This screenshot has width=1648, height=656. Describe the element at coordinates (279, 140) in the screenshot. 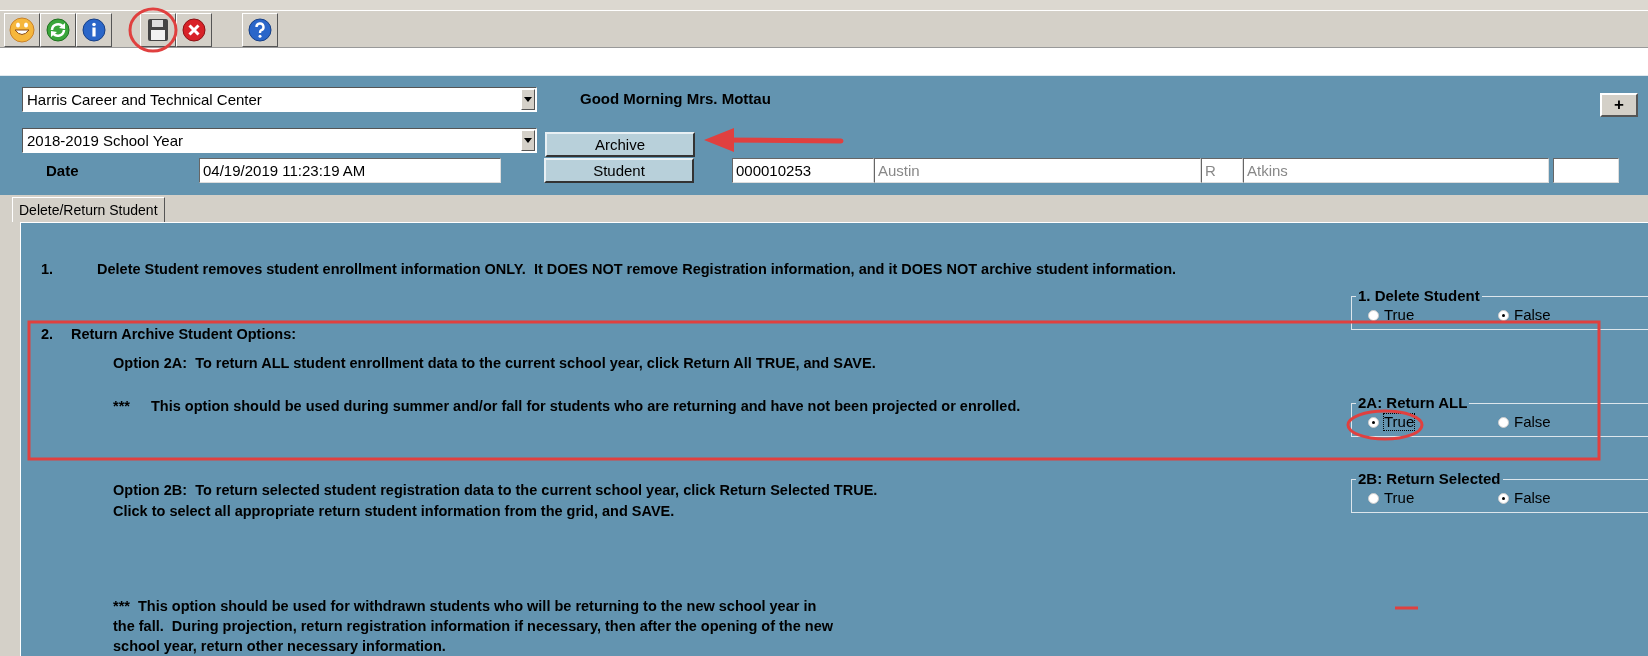

I see `dropdown: 2018-2019 School Year` at that location.